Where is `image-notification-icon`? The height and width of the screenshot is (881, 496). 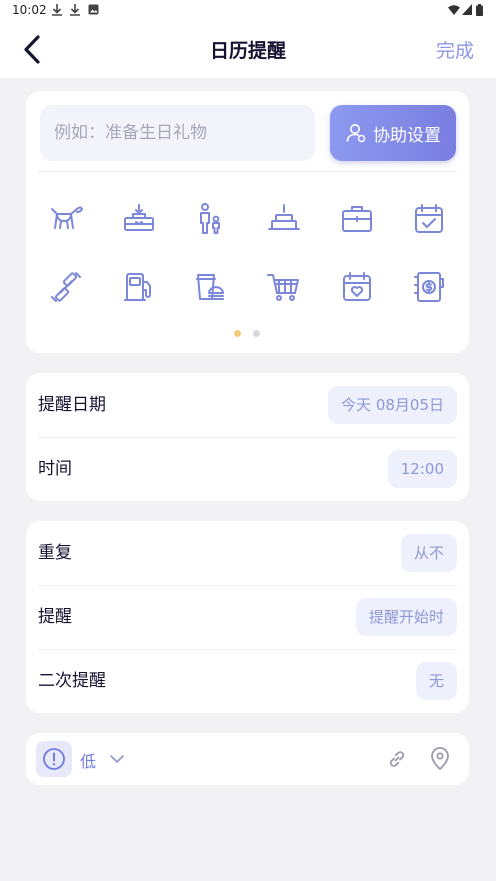
image-notification-icon is located at coordinates (93, 9).